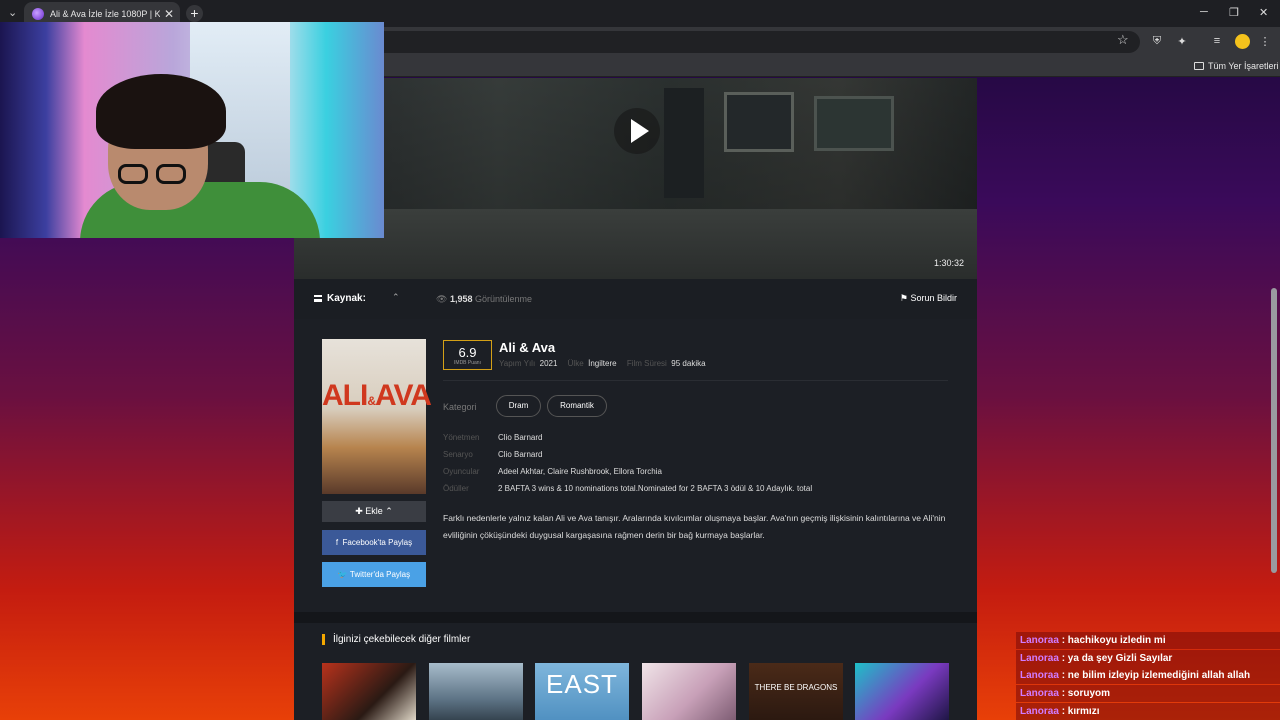 The width and height of the screenshot is (1280, 720). Describe the element at coordinates (371, 401) in the screenshot. I see `poster-title-amp: &` at that location.